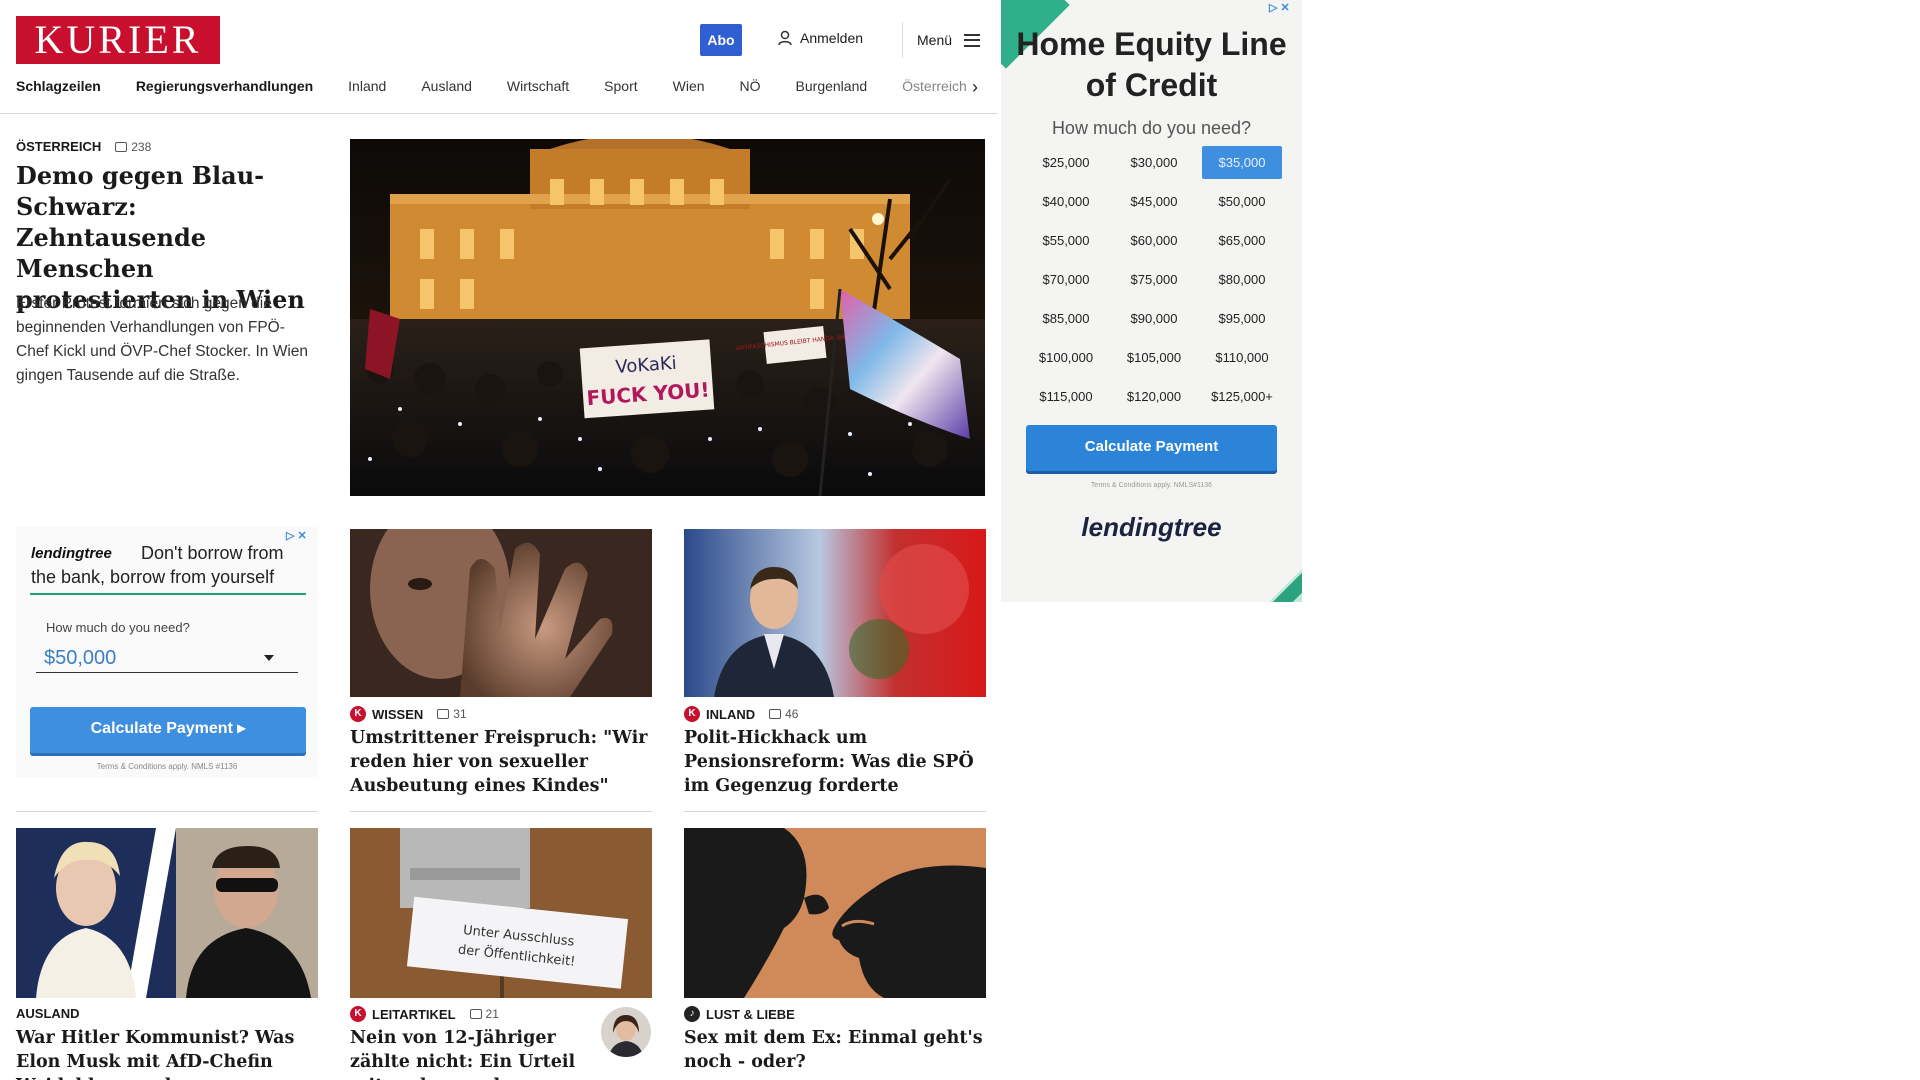  What do you see at coordinates (414, 1014) in the screenshot?
I see `card-category: LEITARTIKEL` at bounding box center [414, 1014].